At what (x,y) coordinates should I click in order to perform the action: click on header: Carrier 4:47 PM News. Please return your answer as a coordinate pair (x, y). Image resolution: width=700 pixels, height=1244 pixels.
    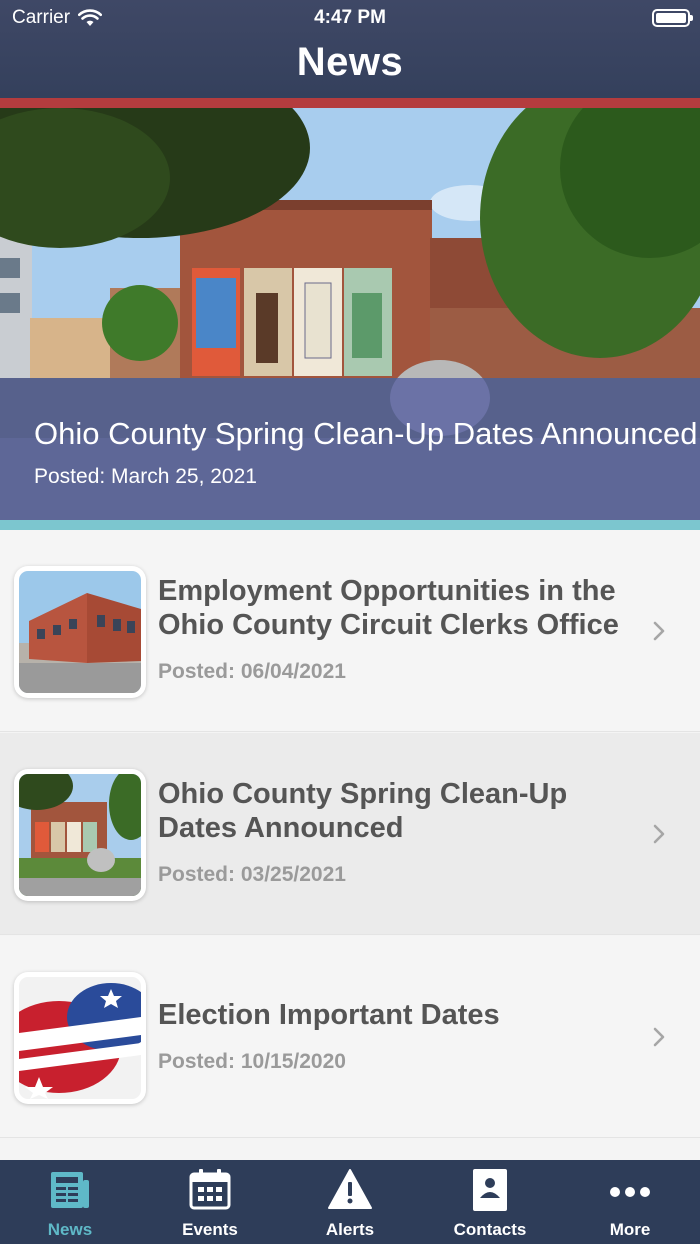
    Looking at the image, I should click on (350, 49).